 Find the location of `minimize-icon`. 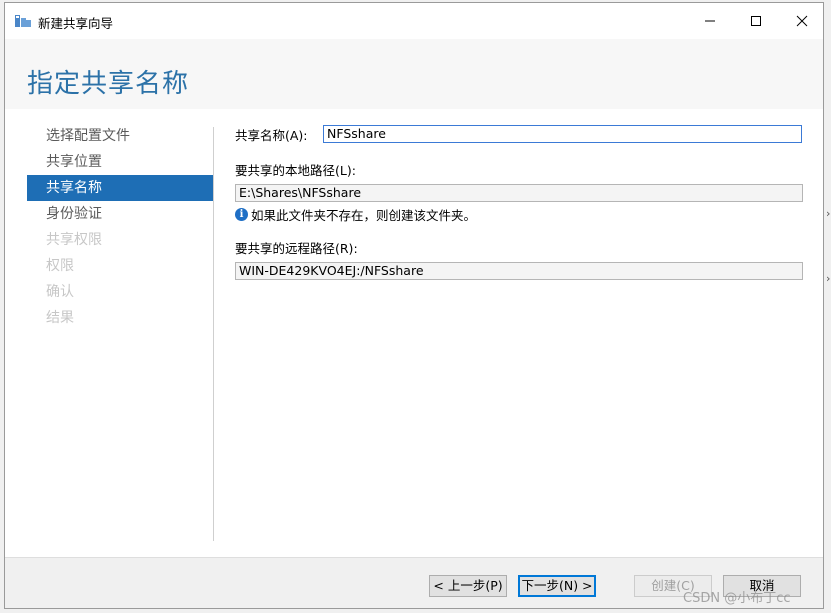

minimize-icon is located at coordinates (710, 21).